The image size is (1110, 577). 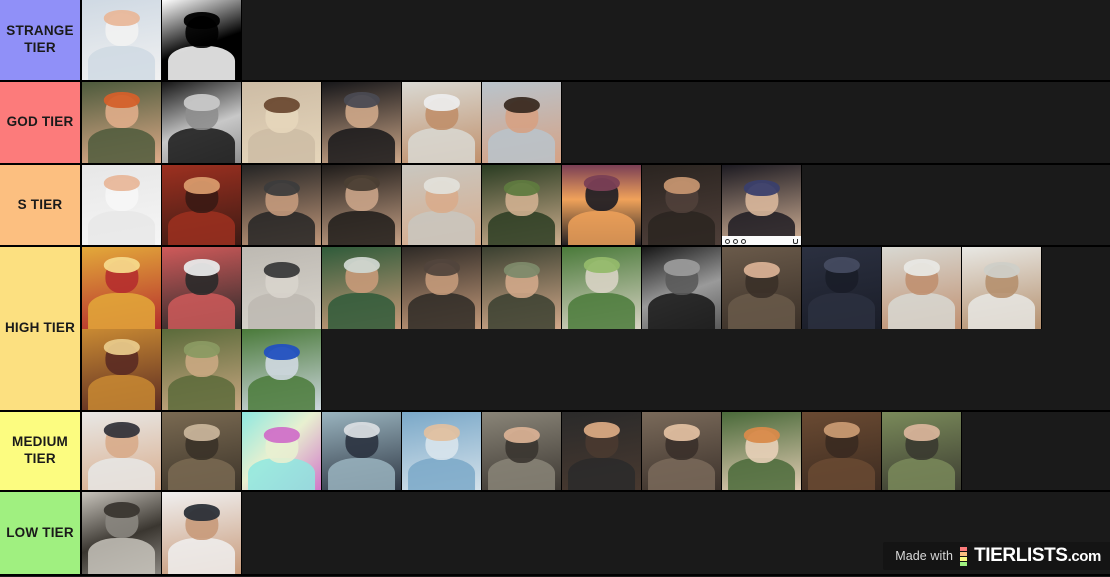 I want to click on bookmark-icon, so click(x=795, y=241).